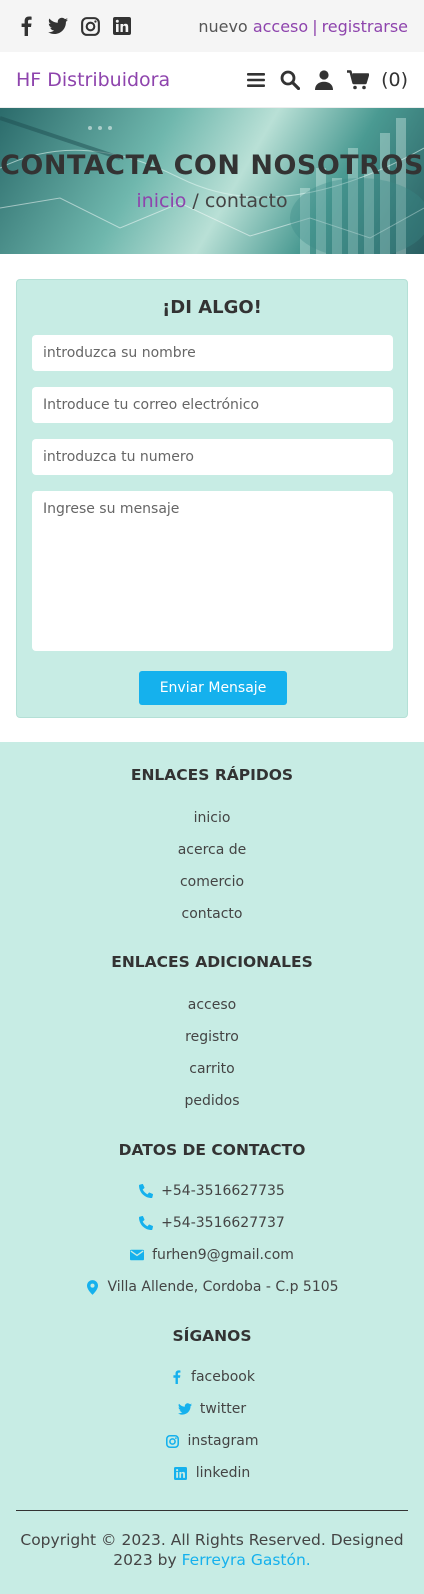 Image resolution: width=424 pixels, height=1594 pixels. Describe the element at coordinates (212, 962) in the screenshot. I see `extra-links-title: ENLACES ADICIONALES` at that location.